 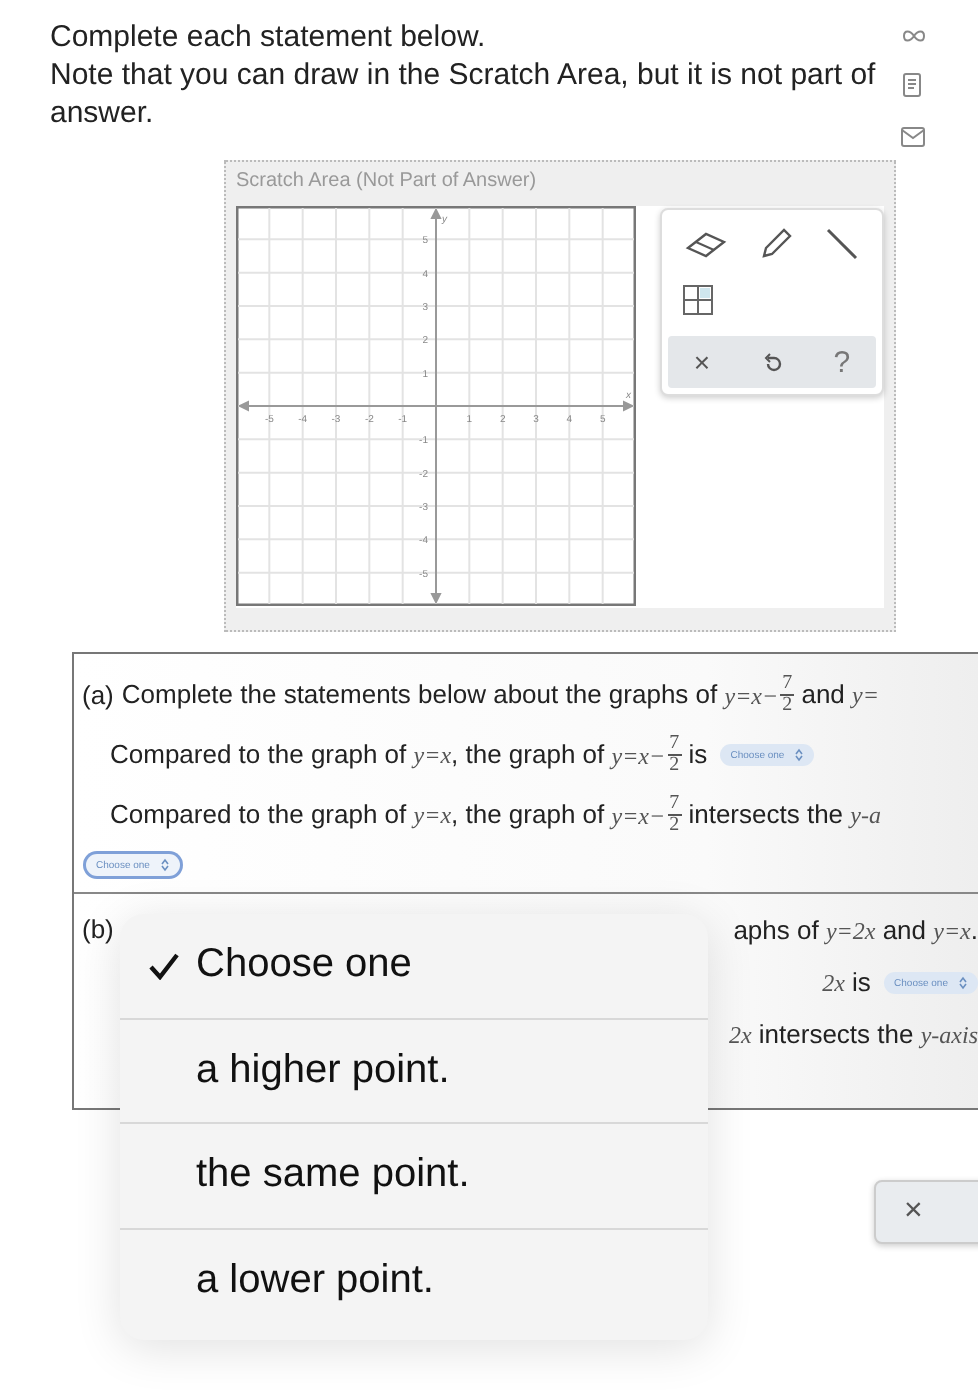 What do you see at coordinates (974, 930) in the screenshot?
I see `statement-text: .` at bounding box center [974, 930].